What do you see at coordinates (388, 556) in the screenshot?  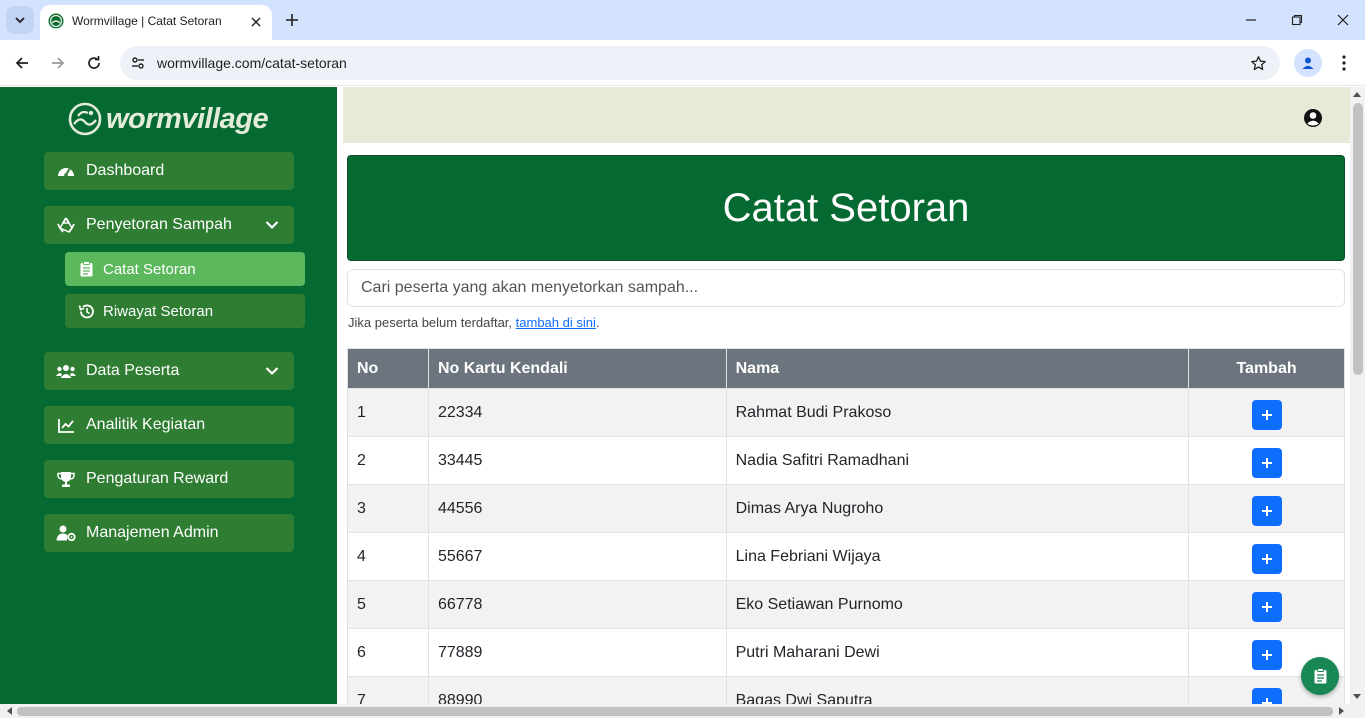 I see `cell-no: 4` at bounding box center [388, 556].